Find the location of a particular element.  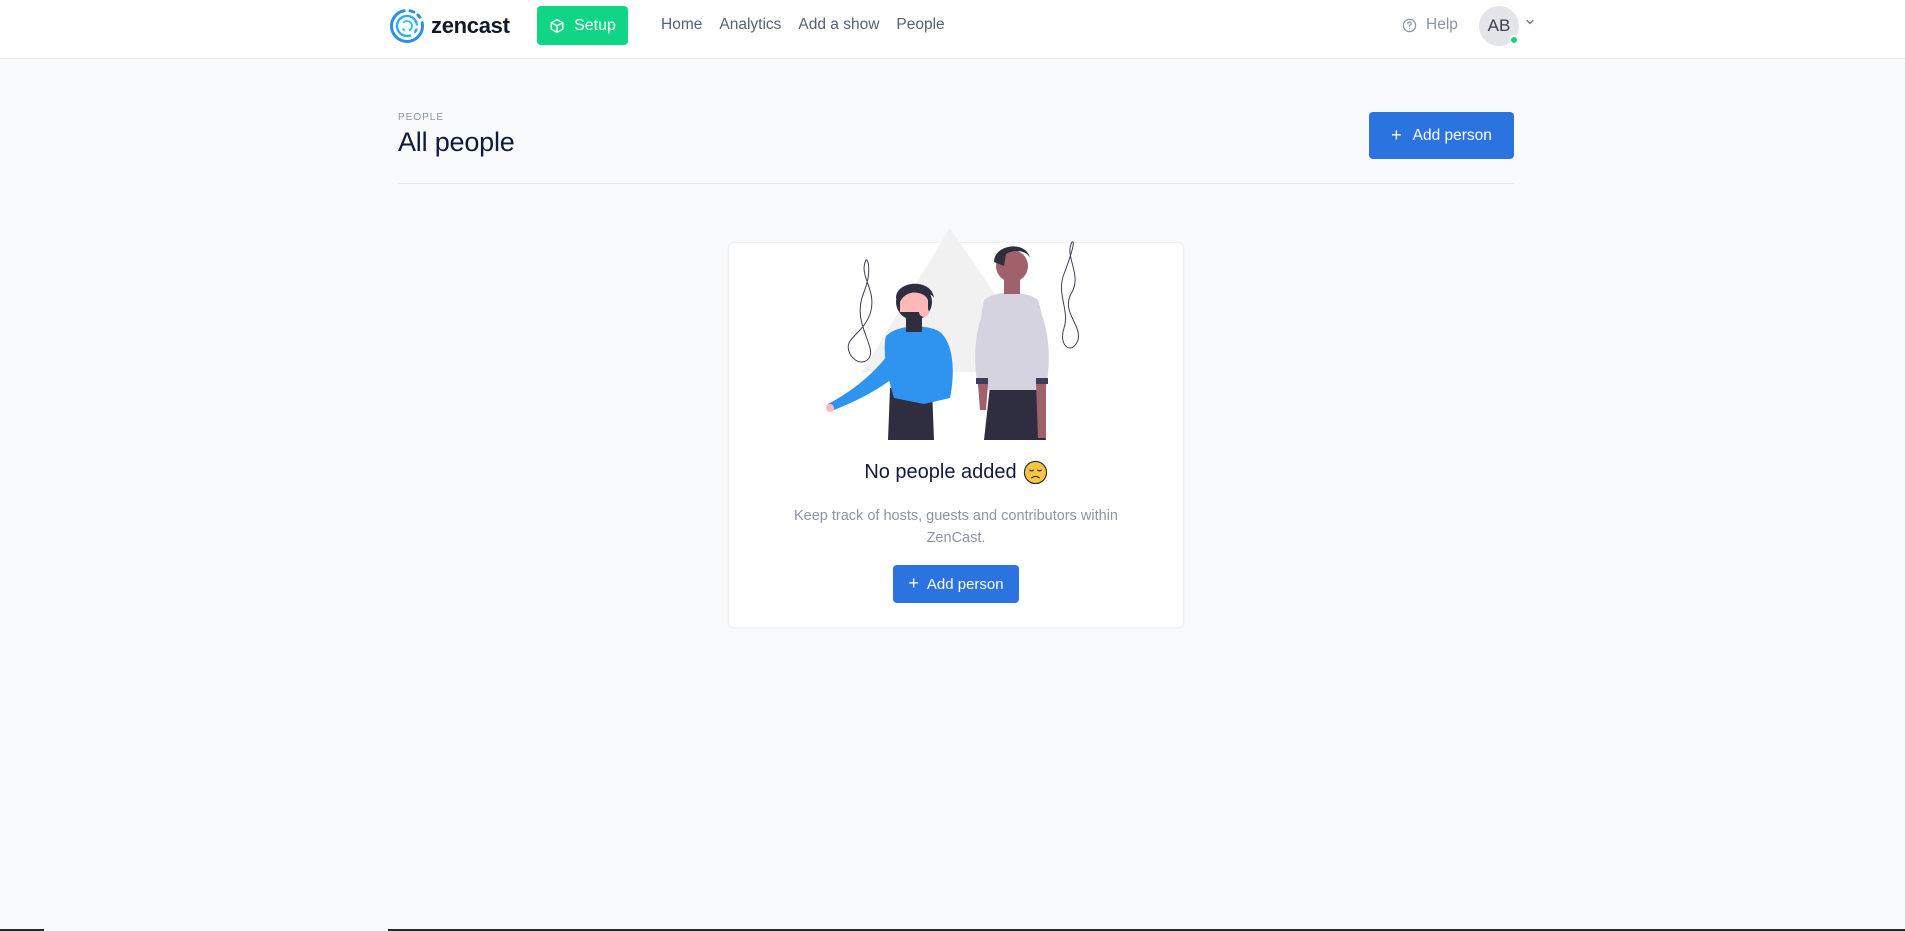

question-circle-icon is located at coordinates (1409, 25).